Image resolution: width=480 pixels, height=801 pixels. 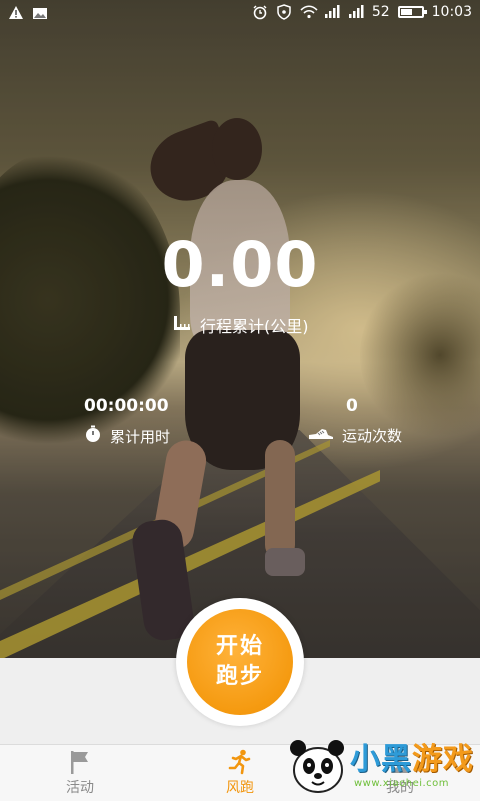 What do you see at coordinates (451, 12) in the screenshot?
I see `clock-time: 10:03` at bounding box center [451, 12].